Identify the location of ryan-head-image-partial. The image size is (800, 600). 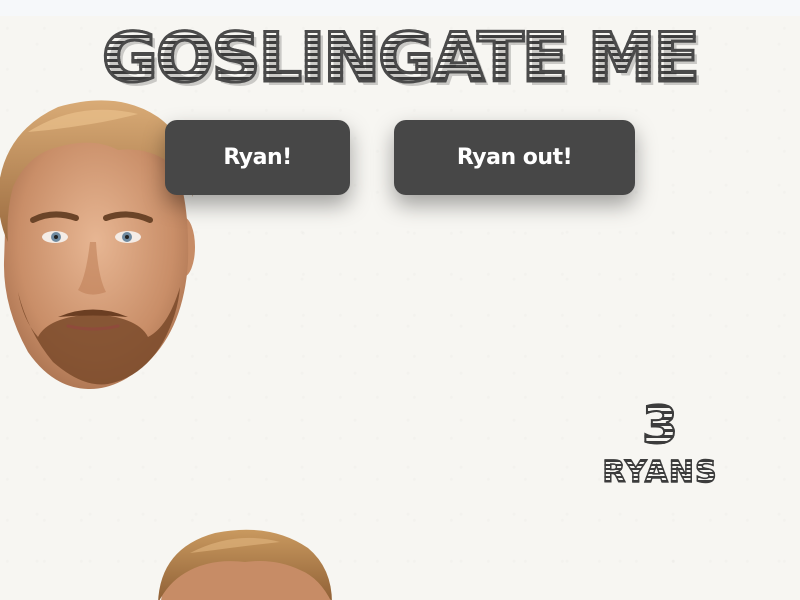
(245, 564).